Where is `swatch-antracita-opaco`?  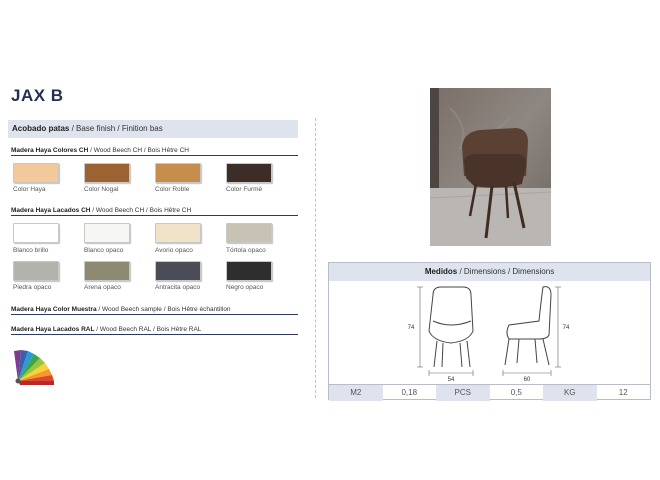 swatch-antracita-opaco is located at coordinates (178, 271).